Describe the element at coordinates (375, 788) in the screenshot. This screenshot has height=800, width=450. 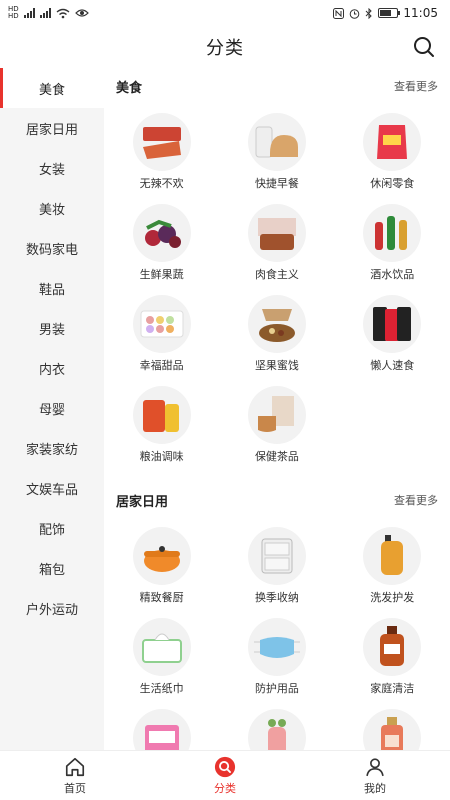
I see `tab-mine-label: 我的` at that location.